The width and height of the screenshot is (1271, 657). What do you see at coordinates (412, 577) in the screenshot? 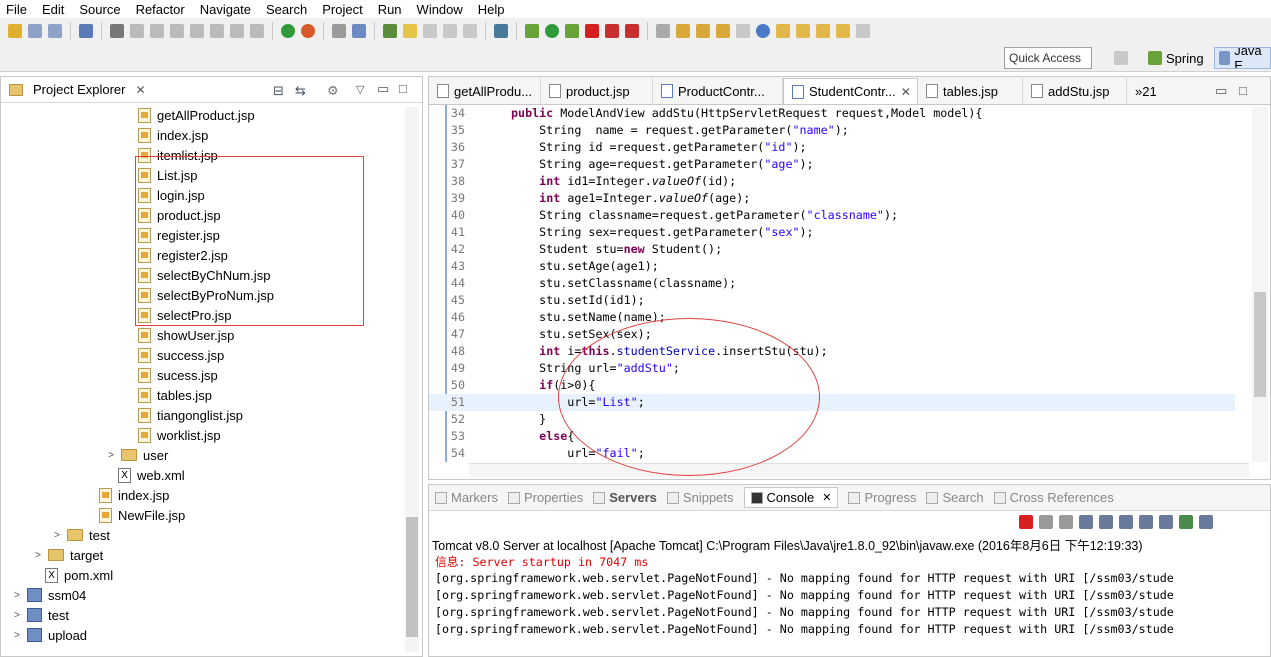
I see `explorer-scroll-thumb` at bounding box center [412, 577].